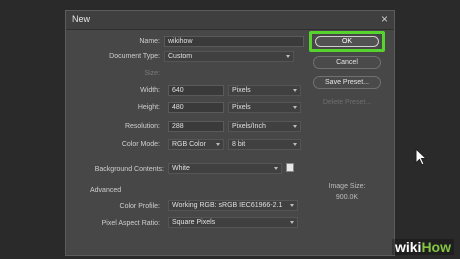 Image resolution: width=460 pixels, height=259 pixels. Describe the element at coordinates (225, 168) in the screenshot. I see `background-contents-select: White` at that location.